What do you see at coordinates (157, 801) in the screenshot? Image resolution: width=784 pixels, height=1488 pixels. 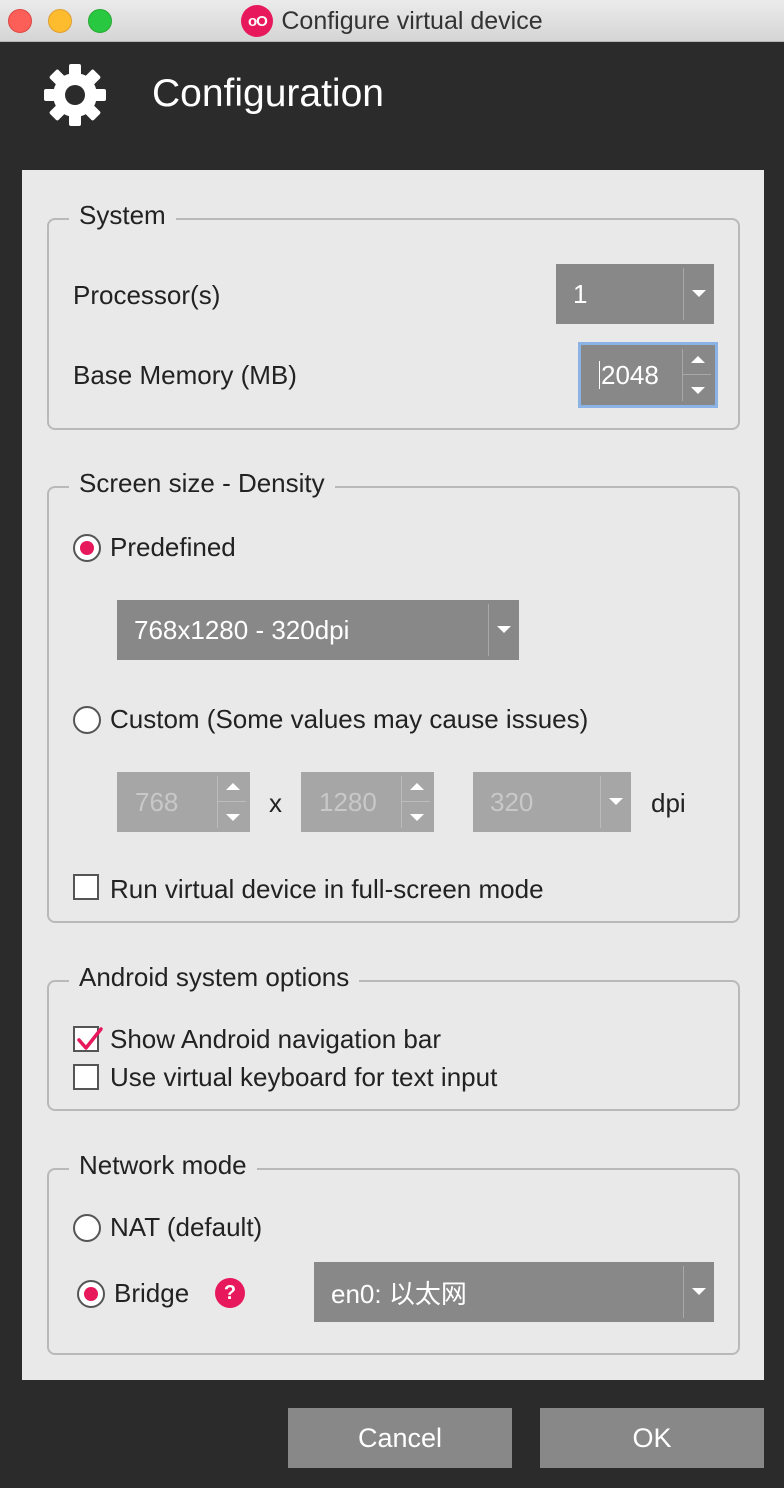 I see `width-value: 768` at bounding box center [157, 801].